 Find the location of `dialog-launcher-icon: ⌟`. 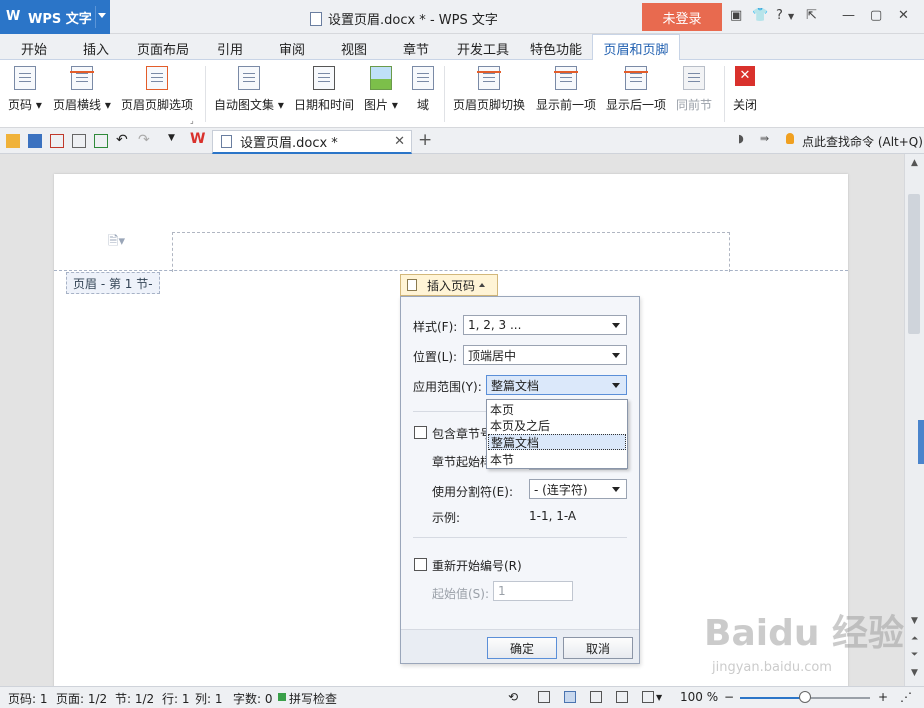

dialog-launcher-icon: ⌟ is located at coordinates (192, 120).